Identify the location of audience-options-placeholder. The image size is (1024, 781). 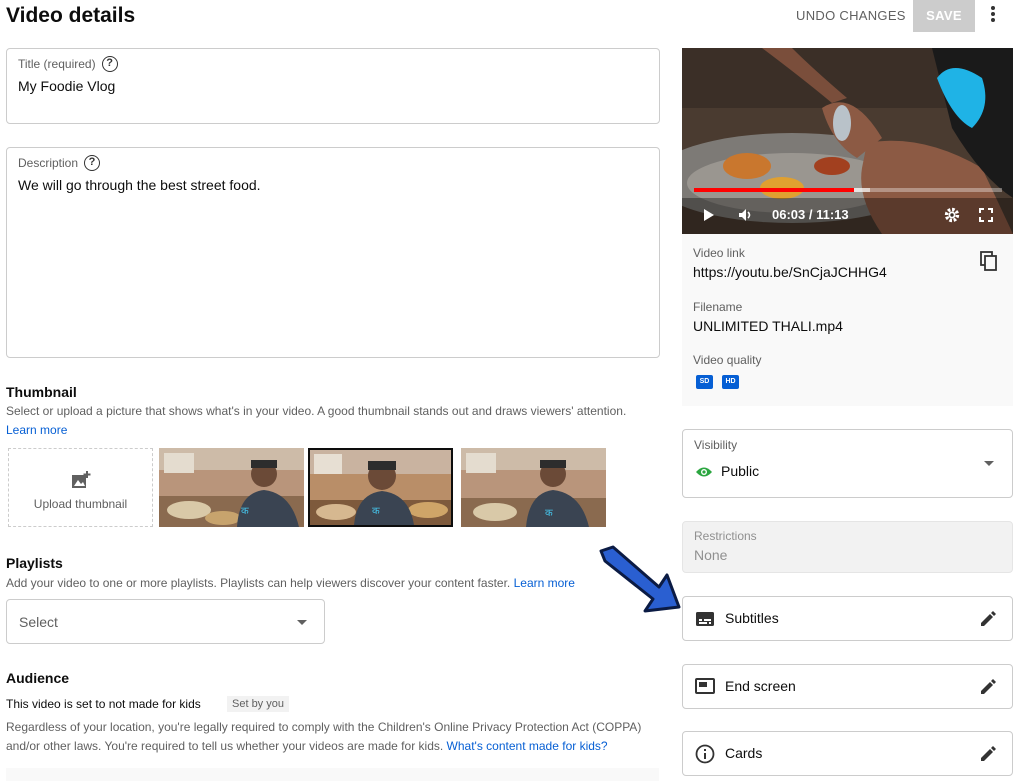
(332, 774).